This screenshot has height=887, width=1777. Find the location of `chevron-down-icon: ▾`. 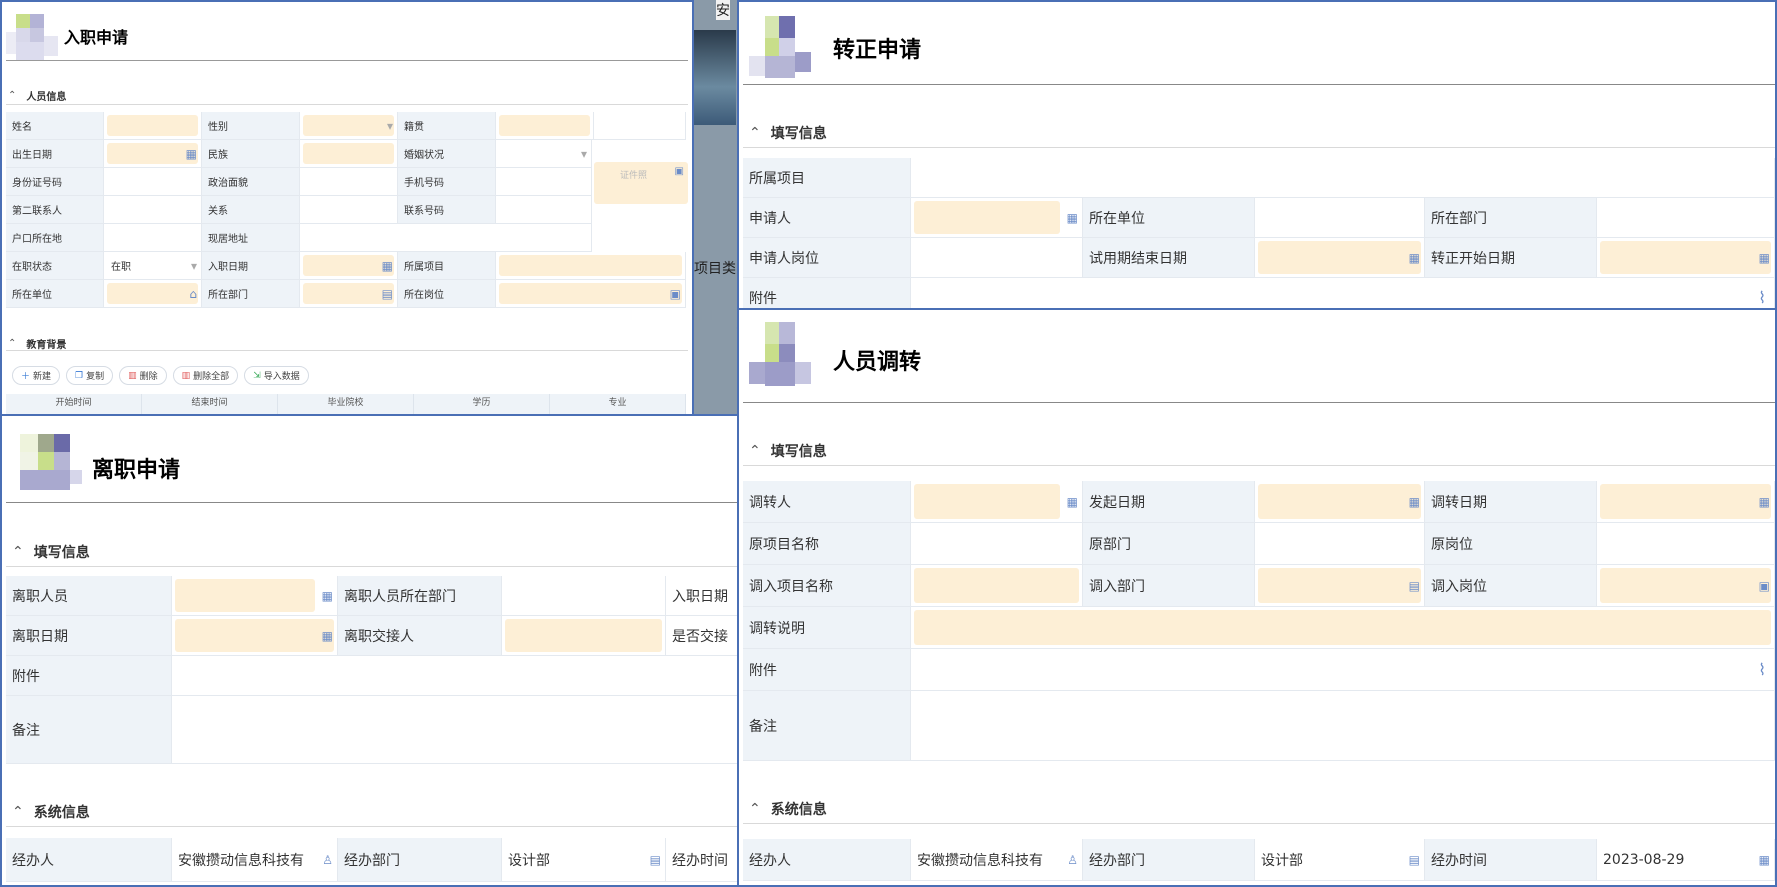

chevron-down-icon: ▾ is located at coordinates (389, 125).